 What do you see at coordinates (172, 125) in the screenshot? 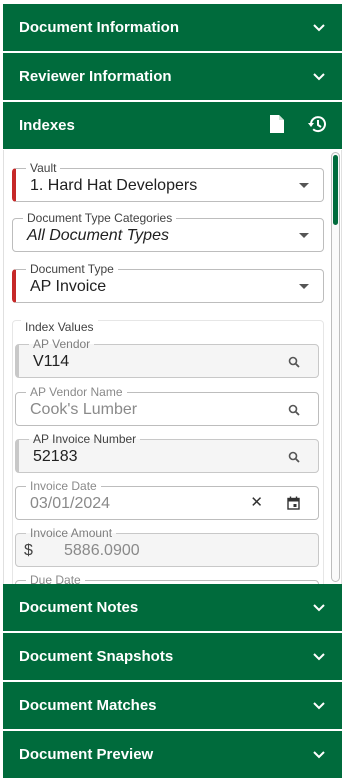
I see `panel-indexes: Indexes` at bounding box center [172, 125].